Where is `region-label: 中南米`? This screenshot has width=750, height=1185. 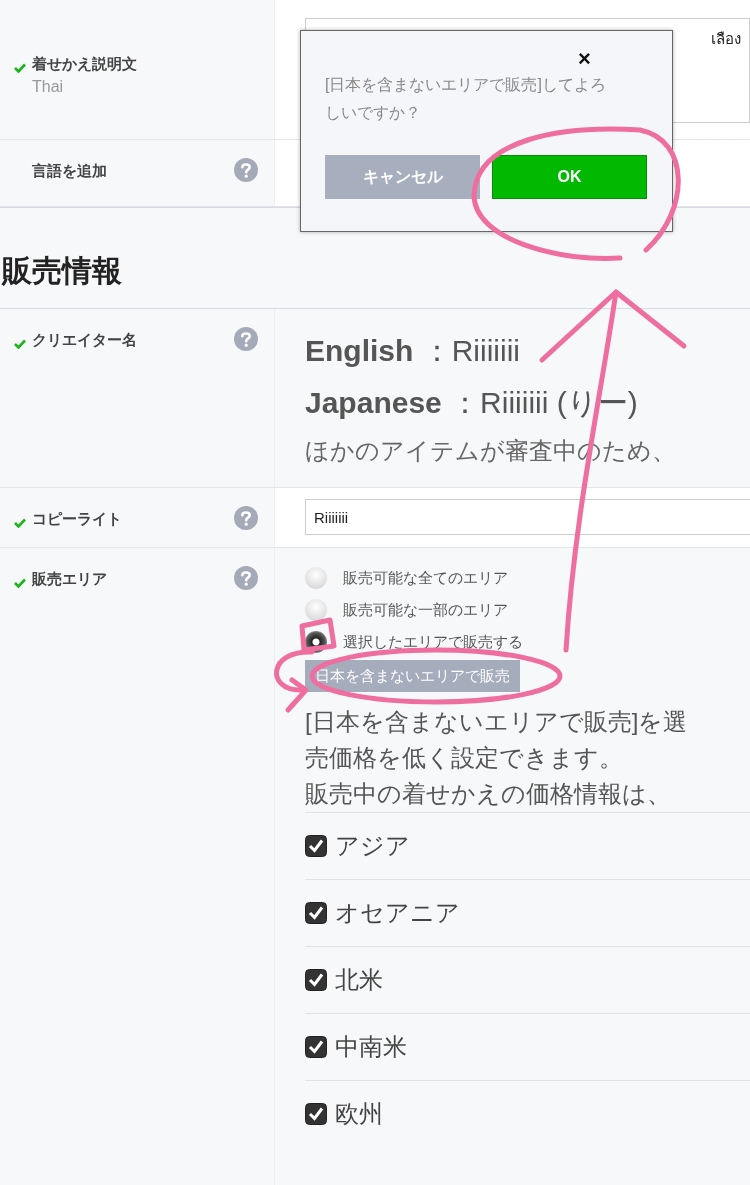 region-label: 中南米 is located at coordinates (371, 1047).